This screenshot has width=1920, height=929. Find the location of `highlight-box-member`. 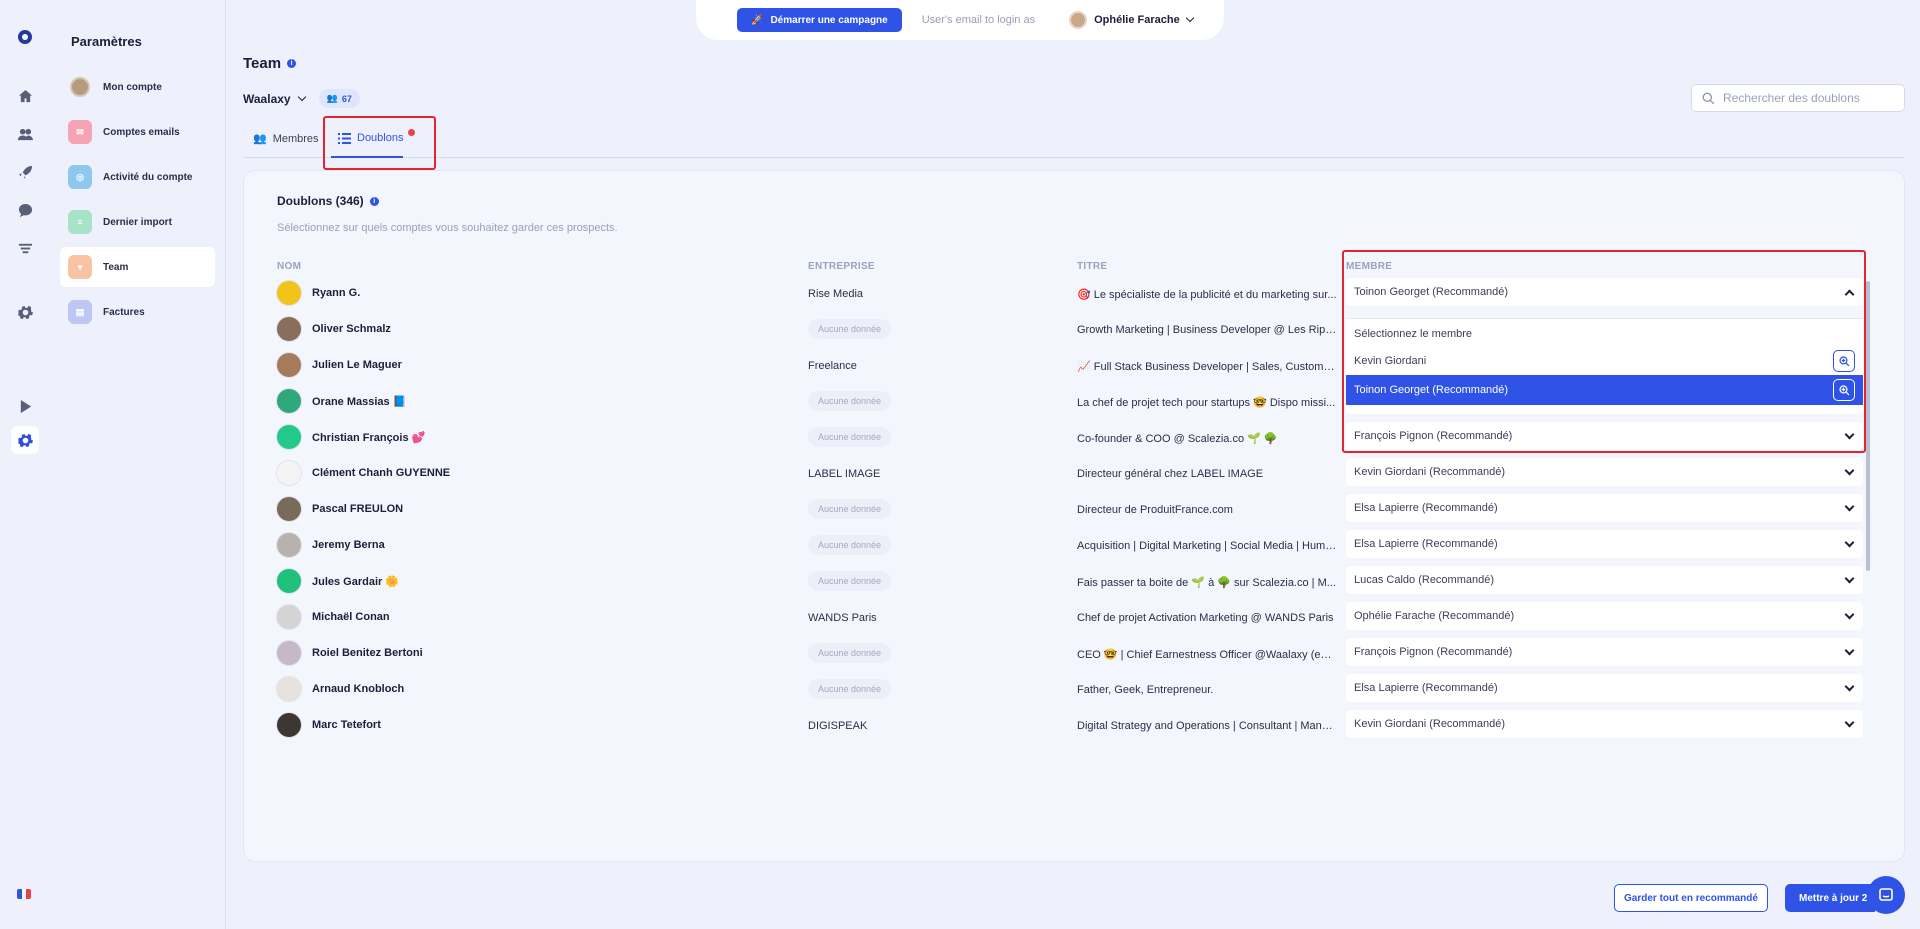

highlight-box-member is located at coordinates (1604, 351).